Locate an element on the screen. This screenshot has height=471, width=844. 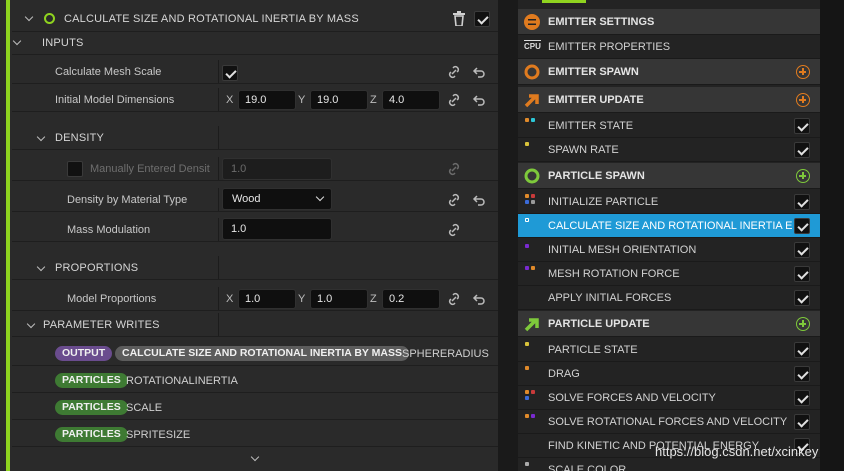
initialize-particle-item: INITIALIZE PARTICLE is located at coordinates (669, 202).